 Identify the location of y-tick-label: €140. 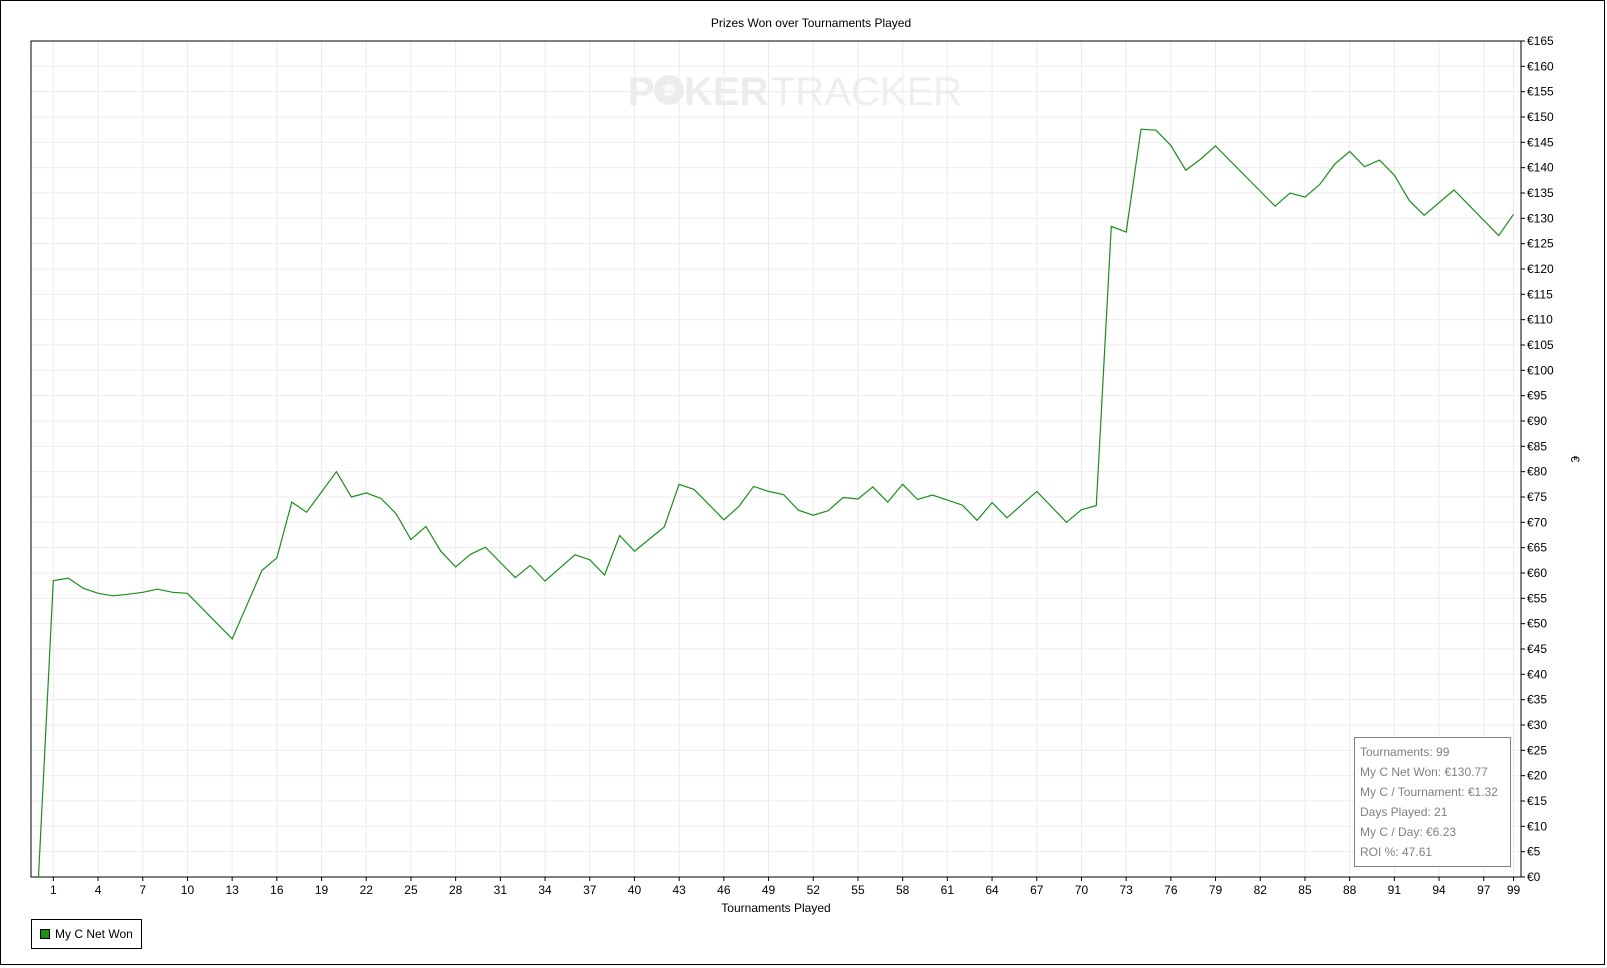
(1540, 168).